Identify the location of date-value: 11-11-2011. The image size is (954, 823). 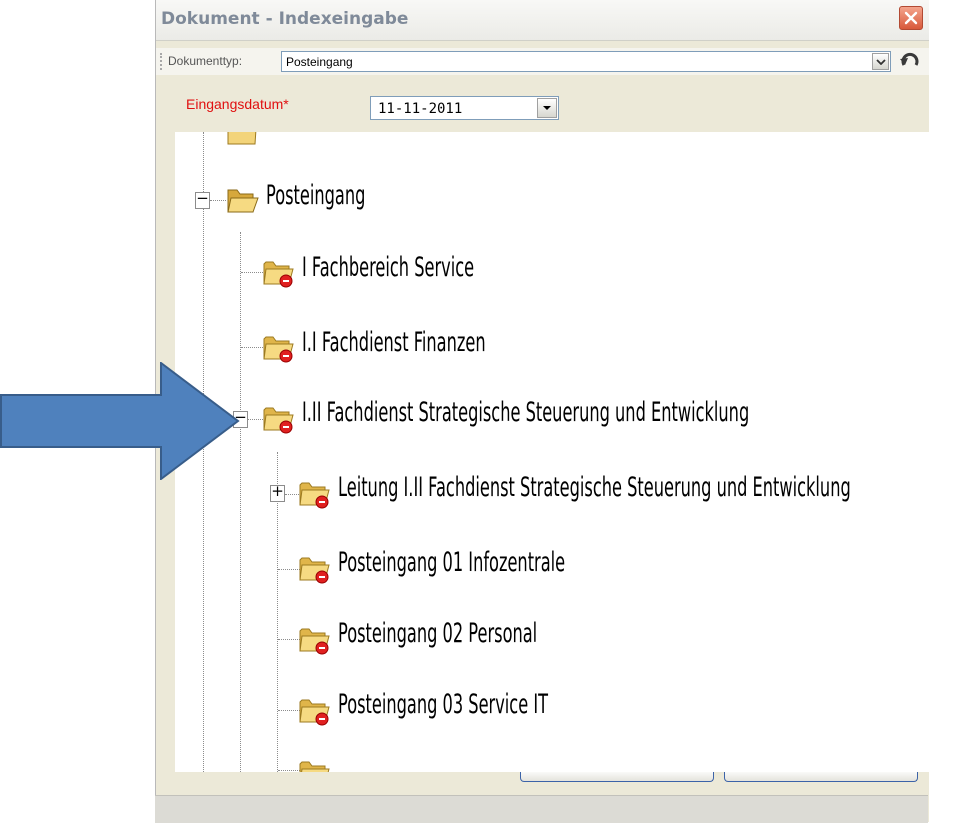
(420, 109).